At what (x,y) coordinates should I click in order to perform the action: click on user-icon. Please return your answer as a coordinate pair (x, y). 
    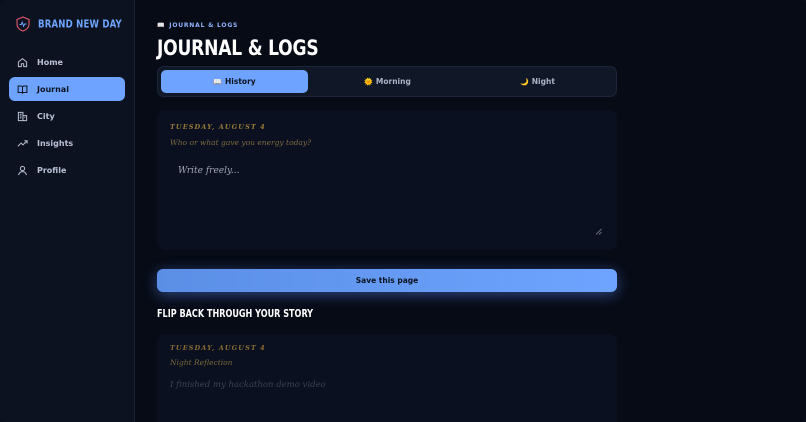
    Looking at the image, I should click on (22, 170).